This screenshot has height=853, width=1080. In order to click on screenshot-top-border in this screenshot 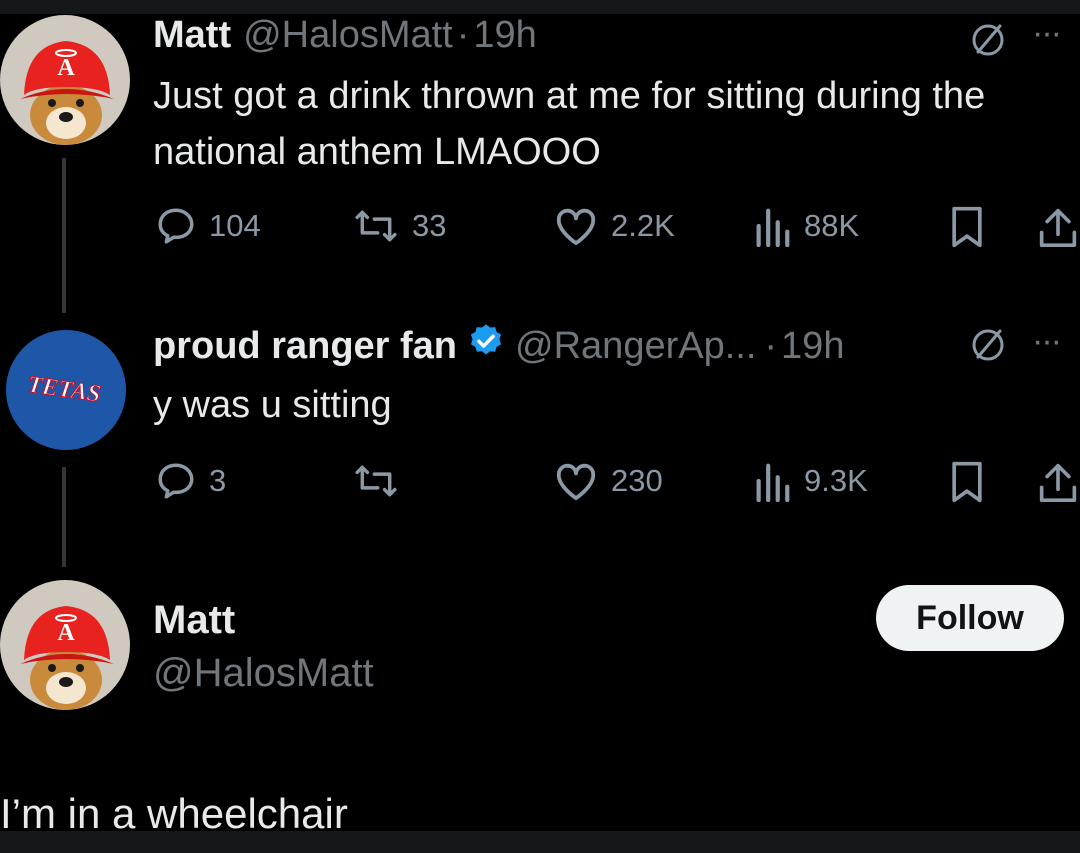, I will do `click(540, 7)`.